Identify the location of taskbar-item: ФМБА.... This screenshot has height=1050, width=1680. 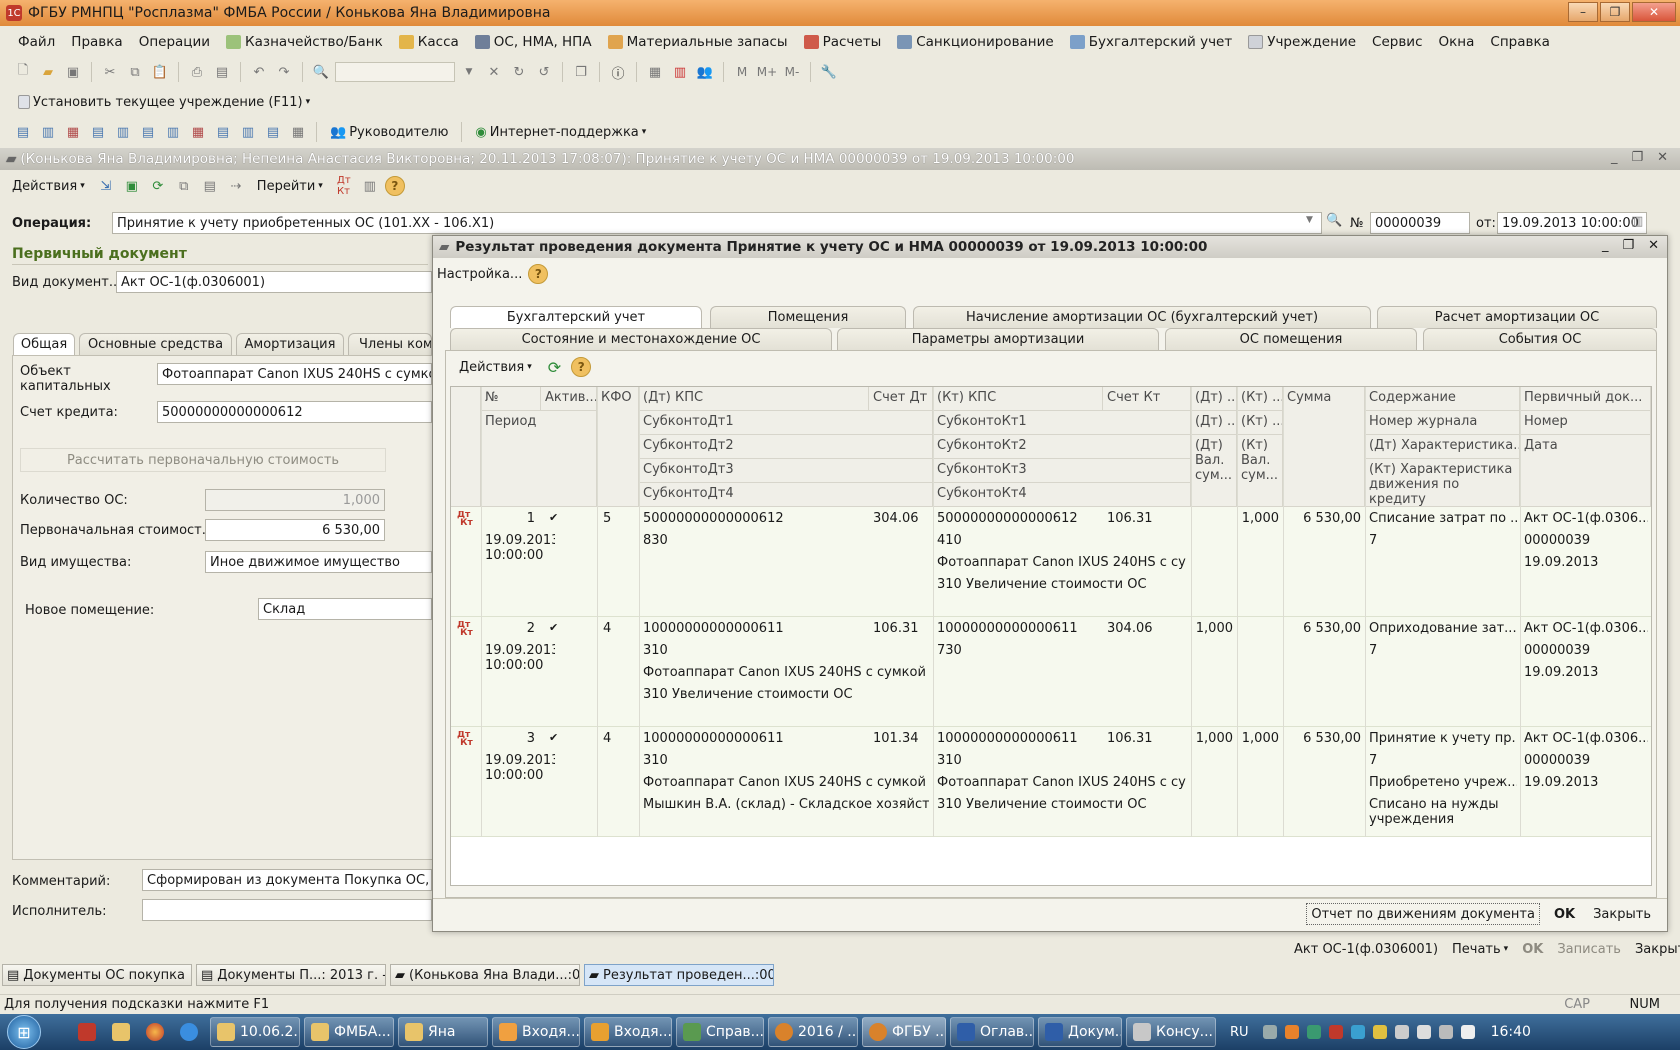
(349, 1032).